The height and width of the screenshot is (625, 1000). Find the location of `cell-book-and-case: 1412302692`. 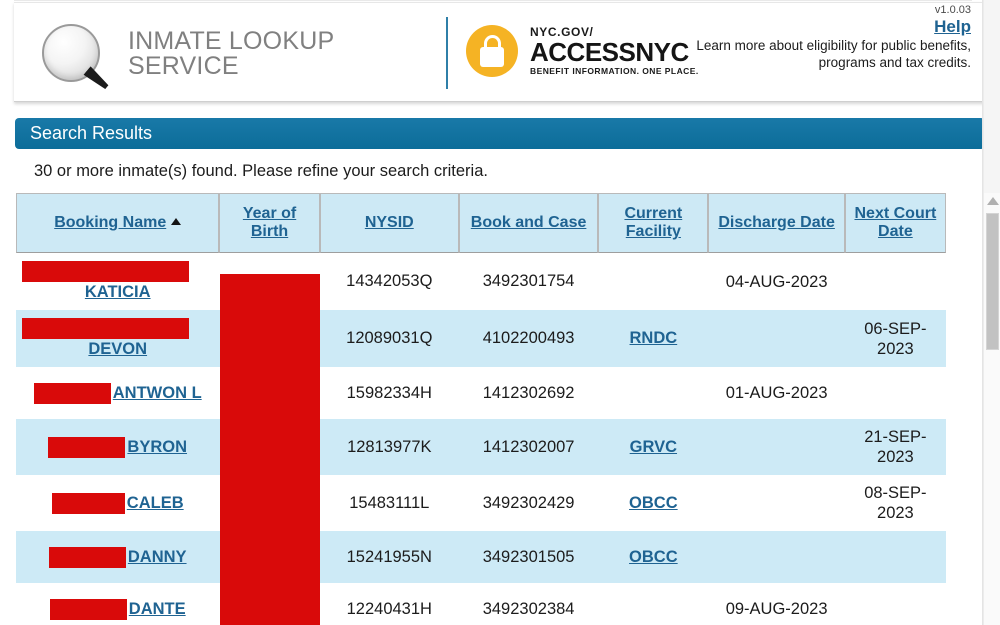

cell-book-and-case: 1412302692 is located at coordinates (528, 393).